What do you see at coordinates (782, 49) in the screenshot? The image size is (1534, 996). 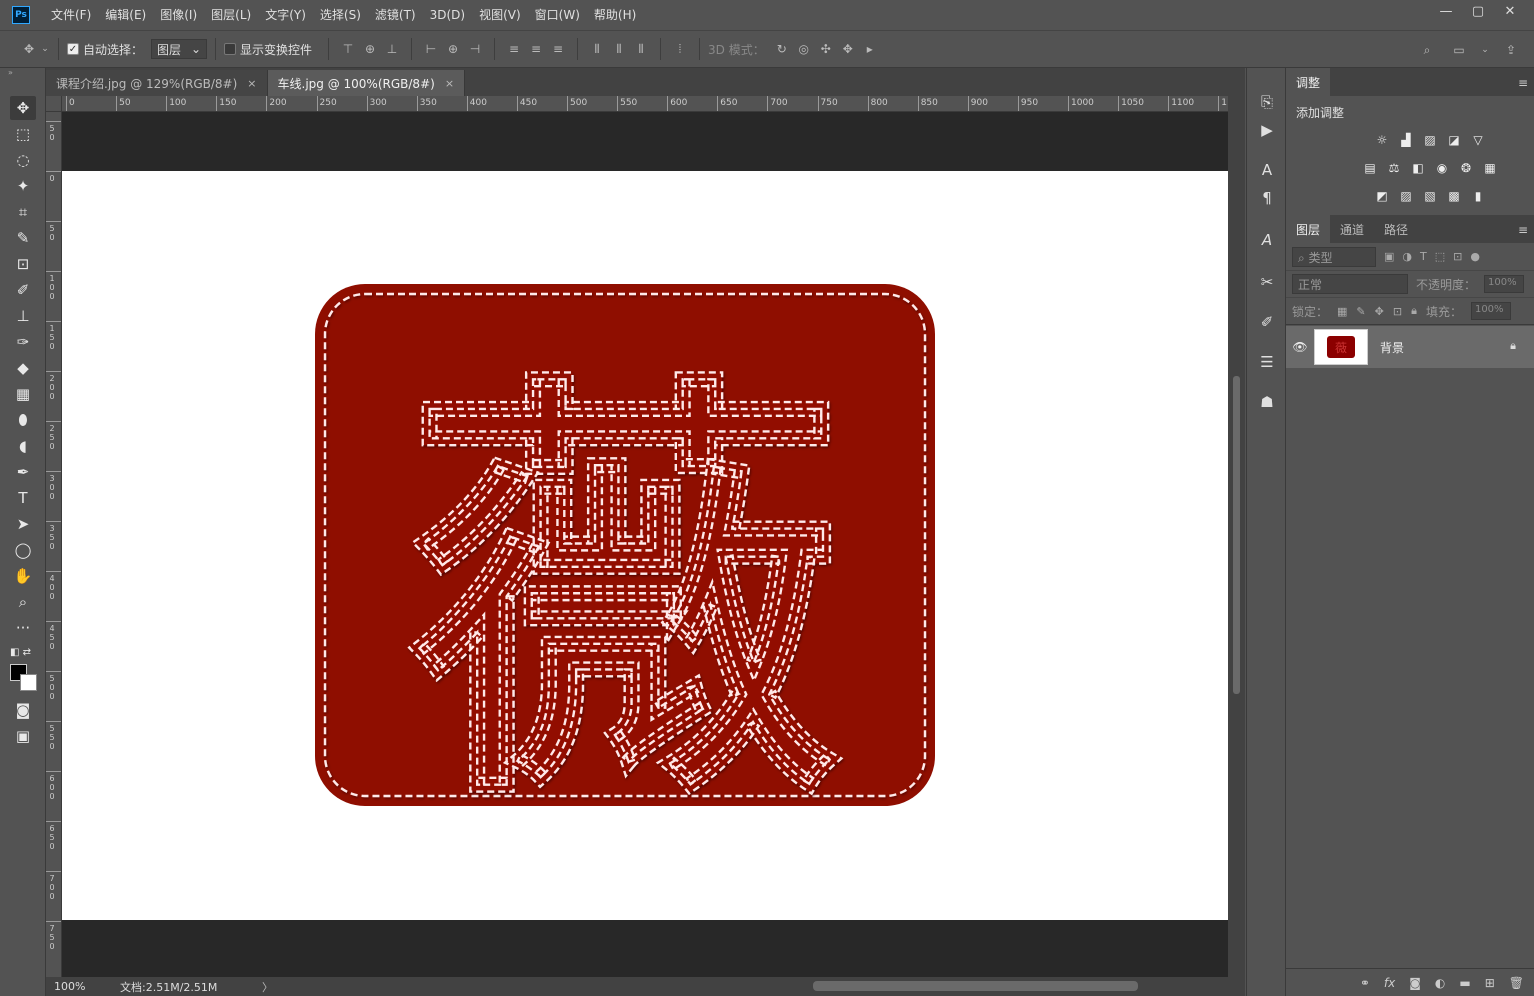 I see `3d-rotate-icon: ↻` at bounding box center [782, 49].